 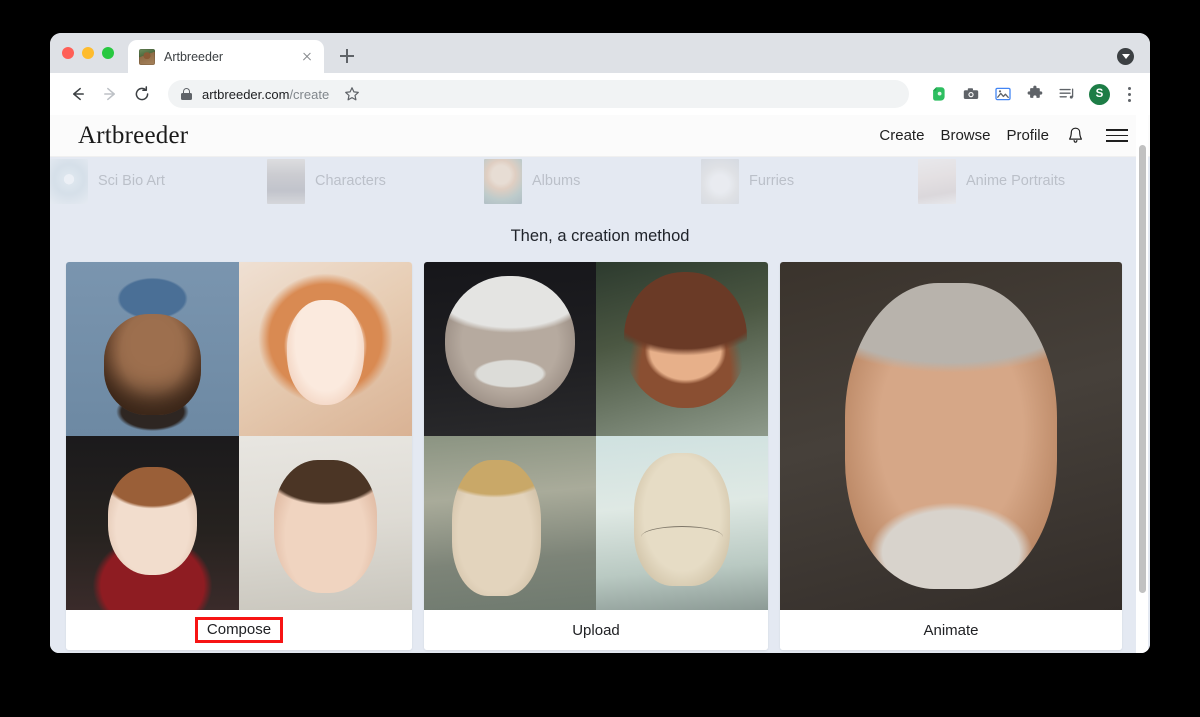 What do you see at coordinates (108, 53) in the screenshot?
I see `window-maximize-button` at bounding box center [108, 53].